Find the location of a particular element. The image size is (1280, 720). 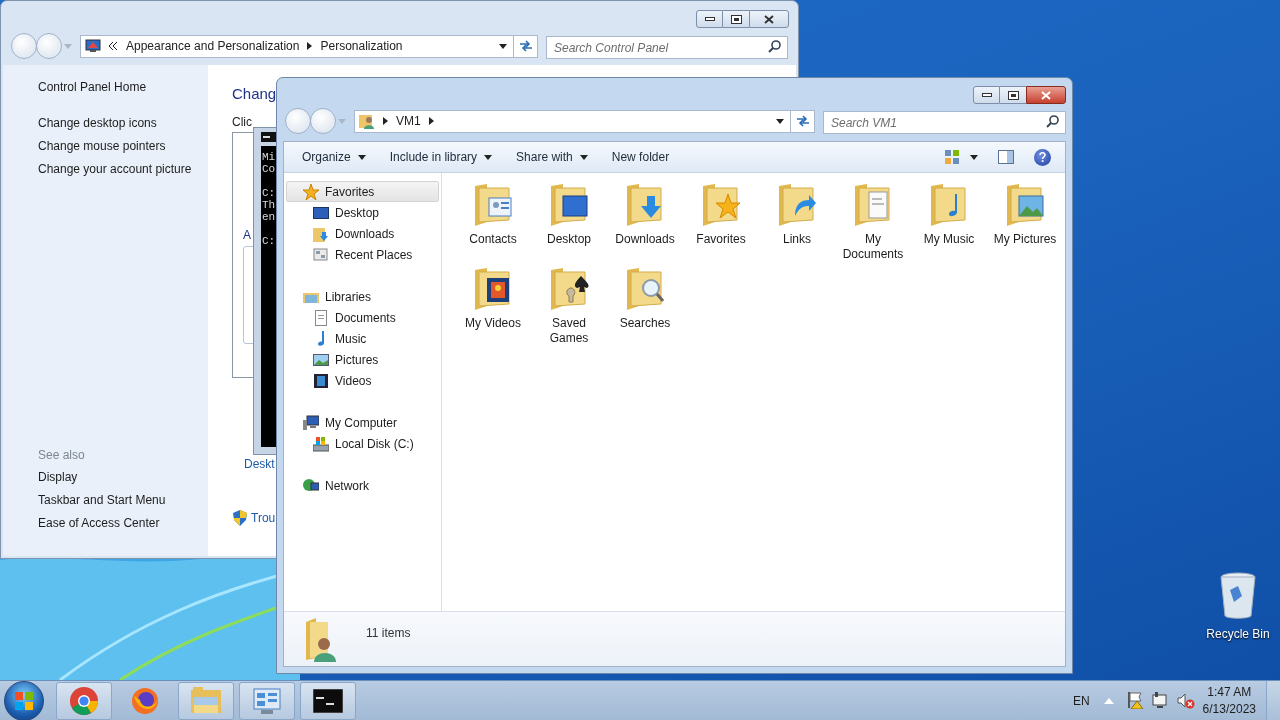

view-grid-icon is located at coordinates (952, 157).